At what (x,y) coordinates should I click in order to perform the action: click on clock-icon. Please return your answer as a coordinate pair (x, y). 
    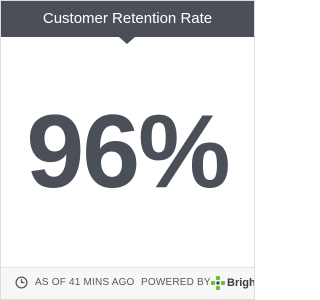
    Looking at the image, I should click on (21, 282).